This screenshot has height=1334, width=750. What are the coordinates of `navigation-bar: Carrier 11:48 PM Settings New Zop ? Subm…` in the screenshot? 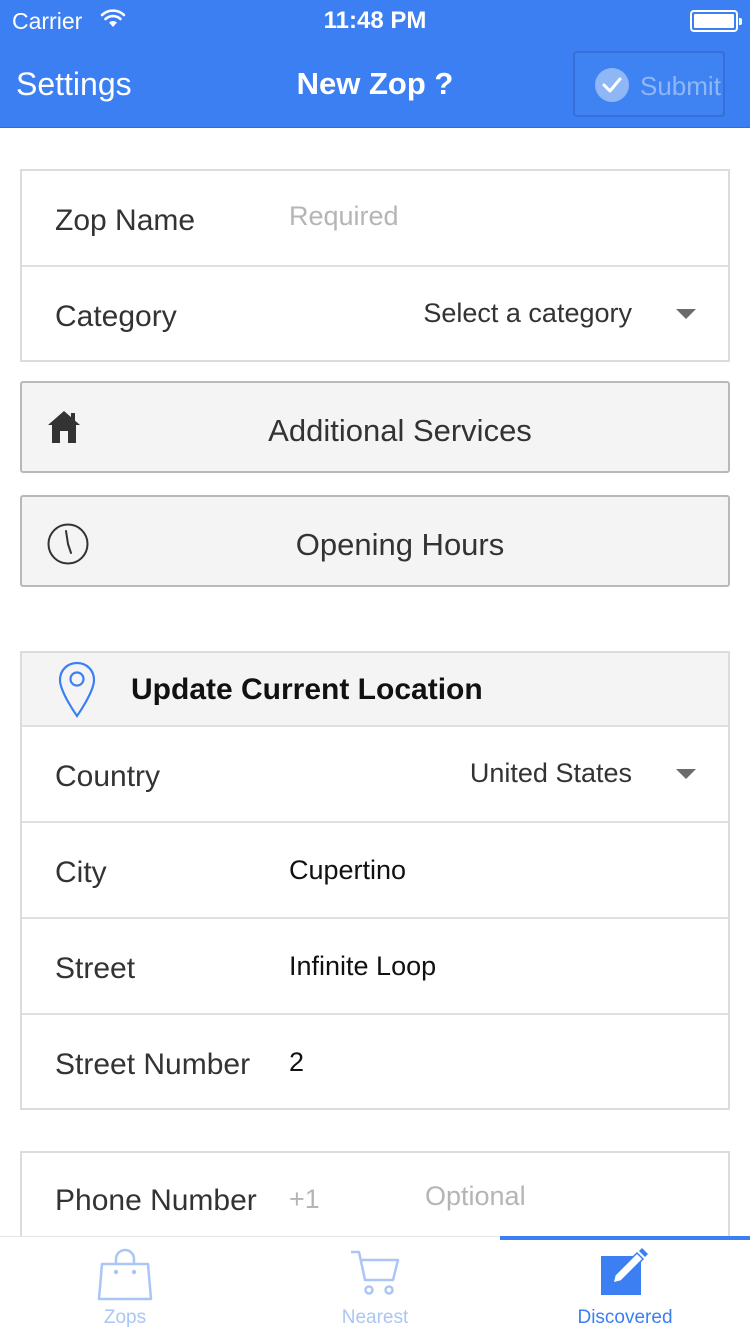 It's located at (375, 64).